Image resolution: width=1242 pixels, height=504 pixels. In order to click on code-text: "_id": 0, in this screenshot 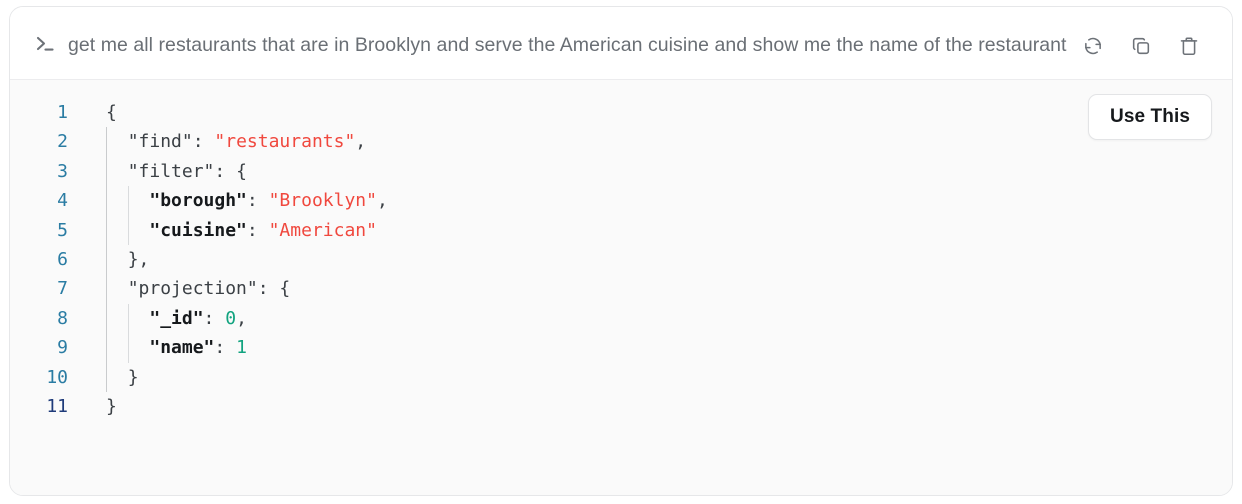, I will do `click(657, 318)`.